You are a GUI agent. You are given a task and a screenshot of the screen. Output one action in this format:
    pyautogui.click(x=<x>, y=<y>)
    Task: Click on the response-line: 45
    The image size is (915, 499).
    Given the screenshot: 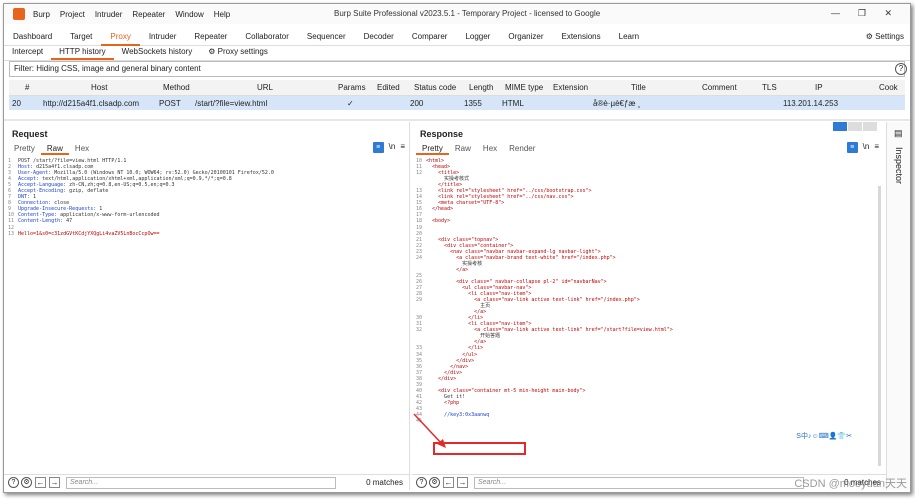 What is the action you would take?
    pyautogui.click(x=544, y=421)
    